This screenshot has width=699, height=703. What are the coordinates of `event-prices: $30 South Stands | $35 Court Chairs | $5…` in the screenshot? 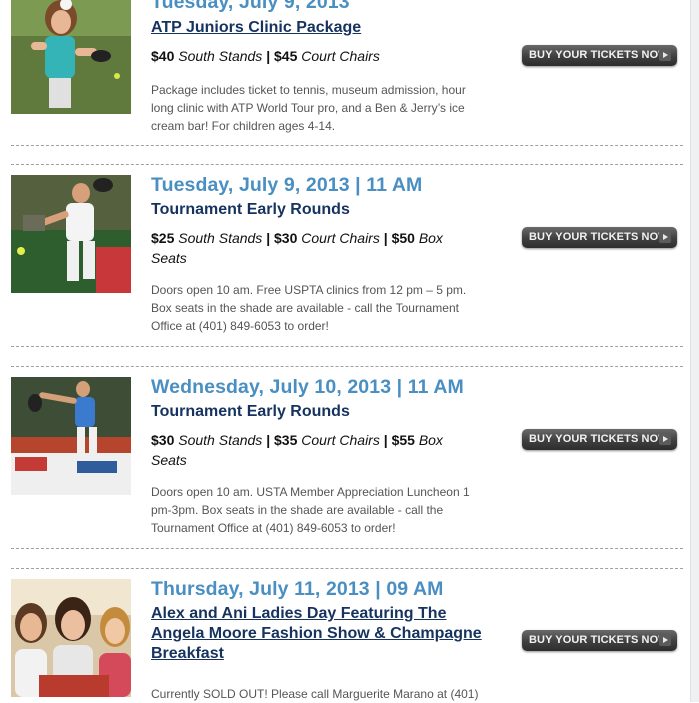 It's located at (311, 450).